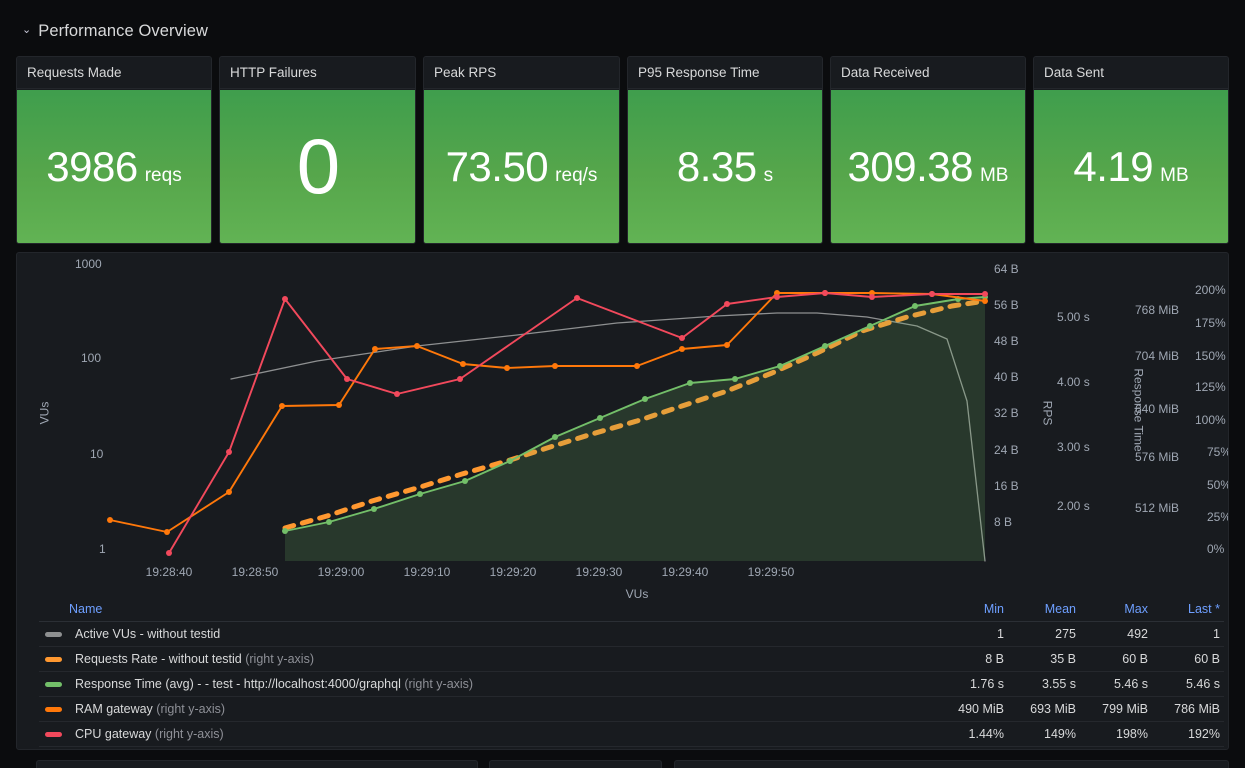 This screenshot has width=1245, height=768. Describe the element at coordinates (1073, 506) in the screenshot. I see `y-axis-tick-label: 2.00 s` at that location.